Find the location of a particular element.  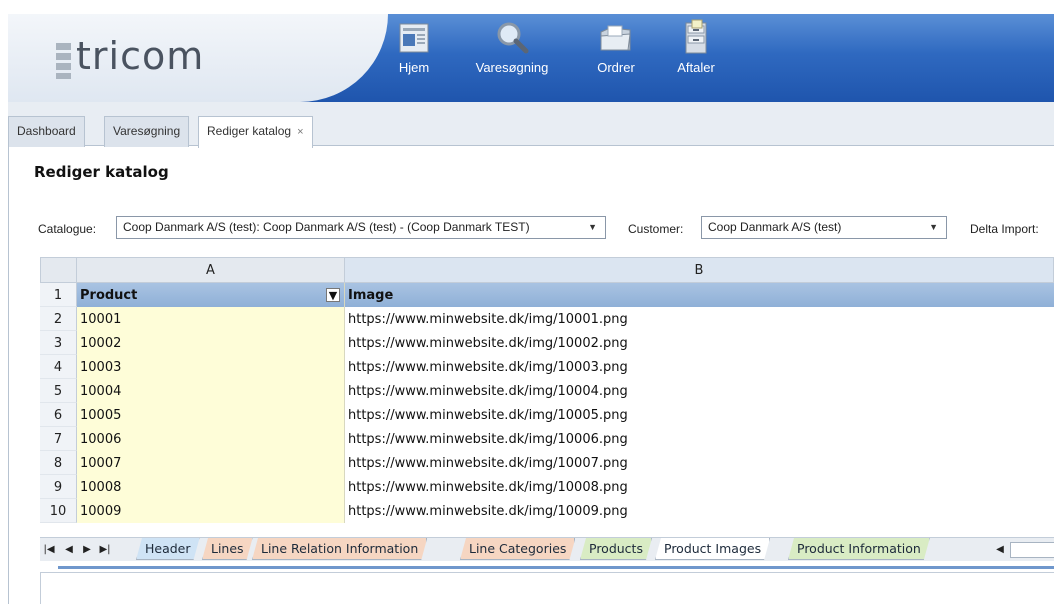

nav-label: Varesøgning is located at coordinates (512, 67).